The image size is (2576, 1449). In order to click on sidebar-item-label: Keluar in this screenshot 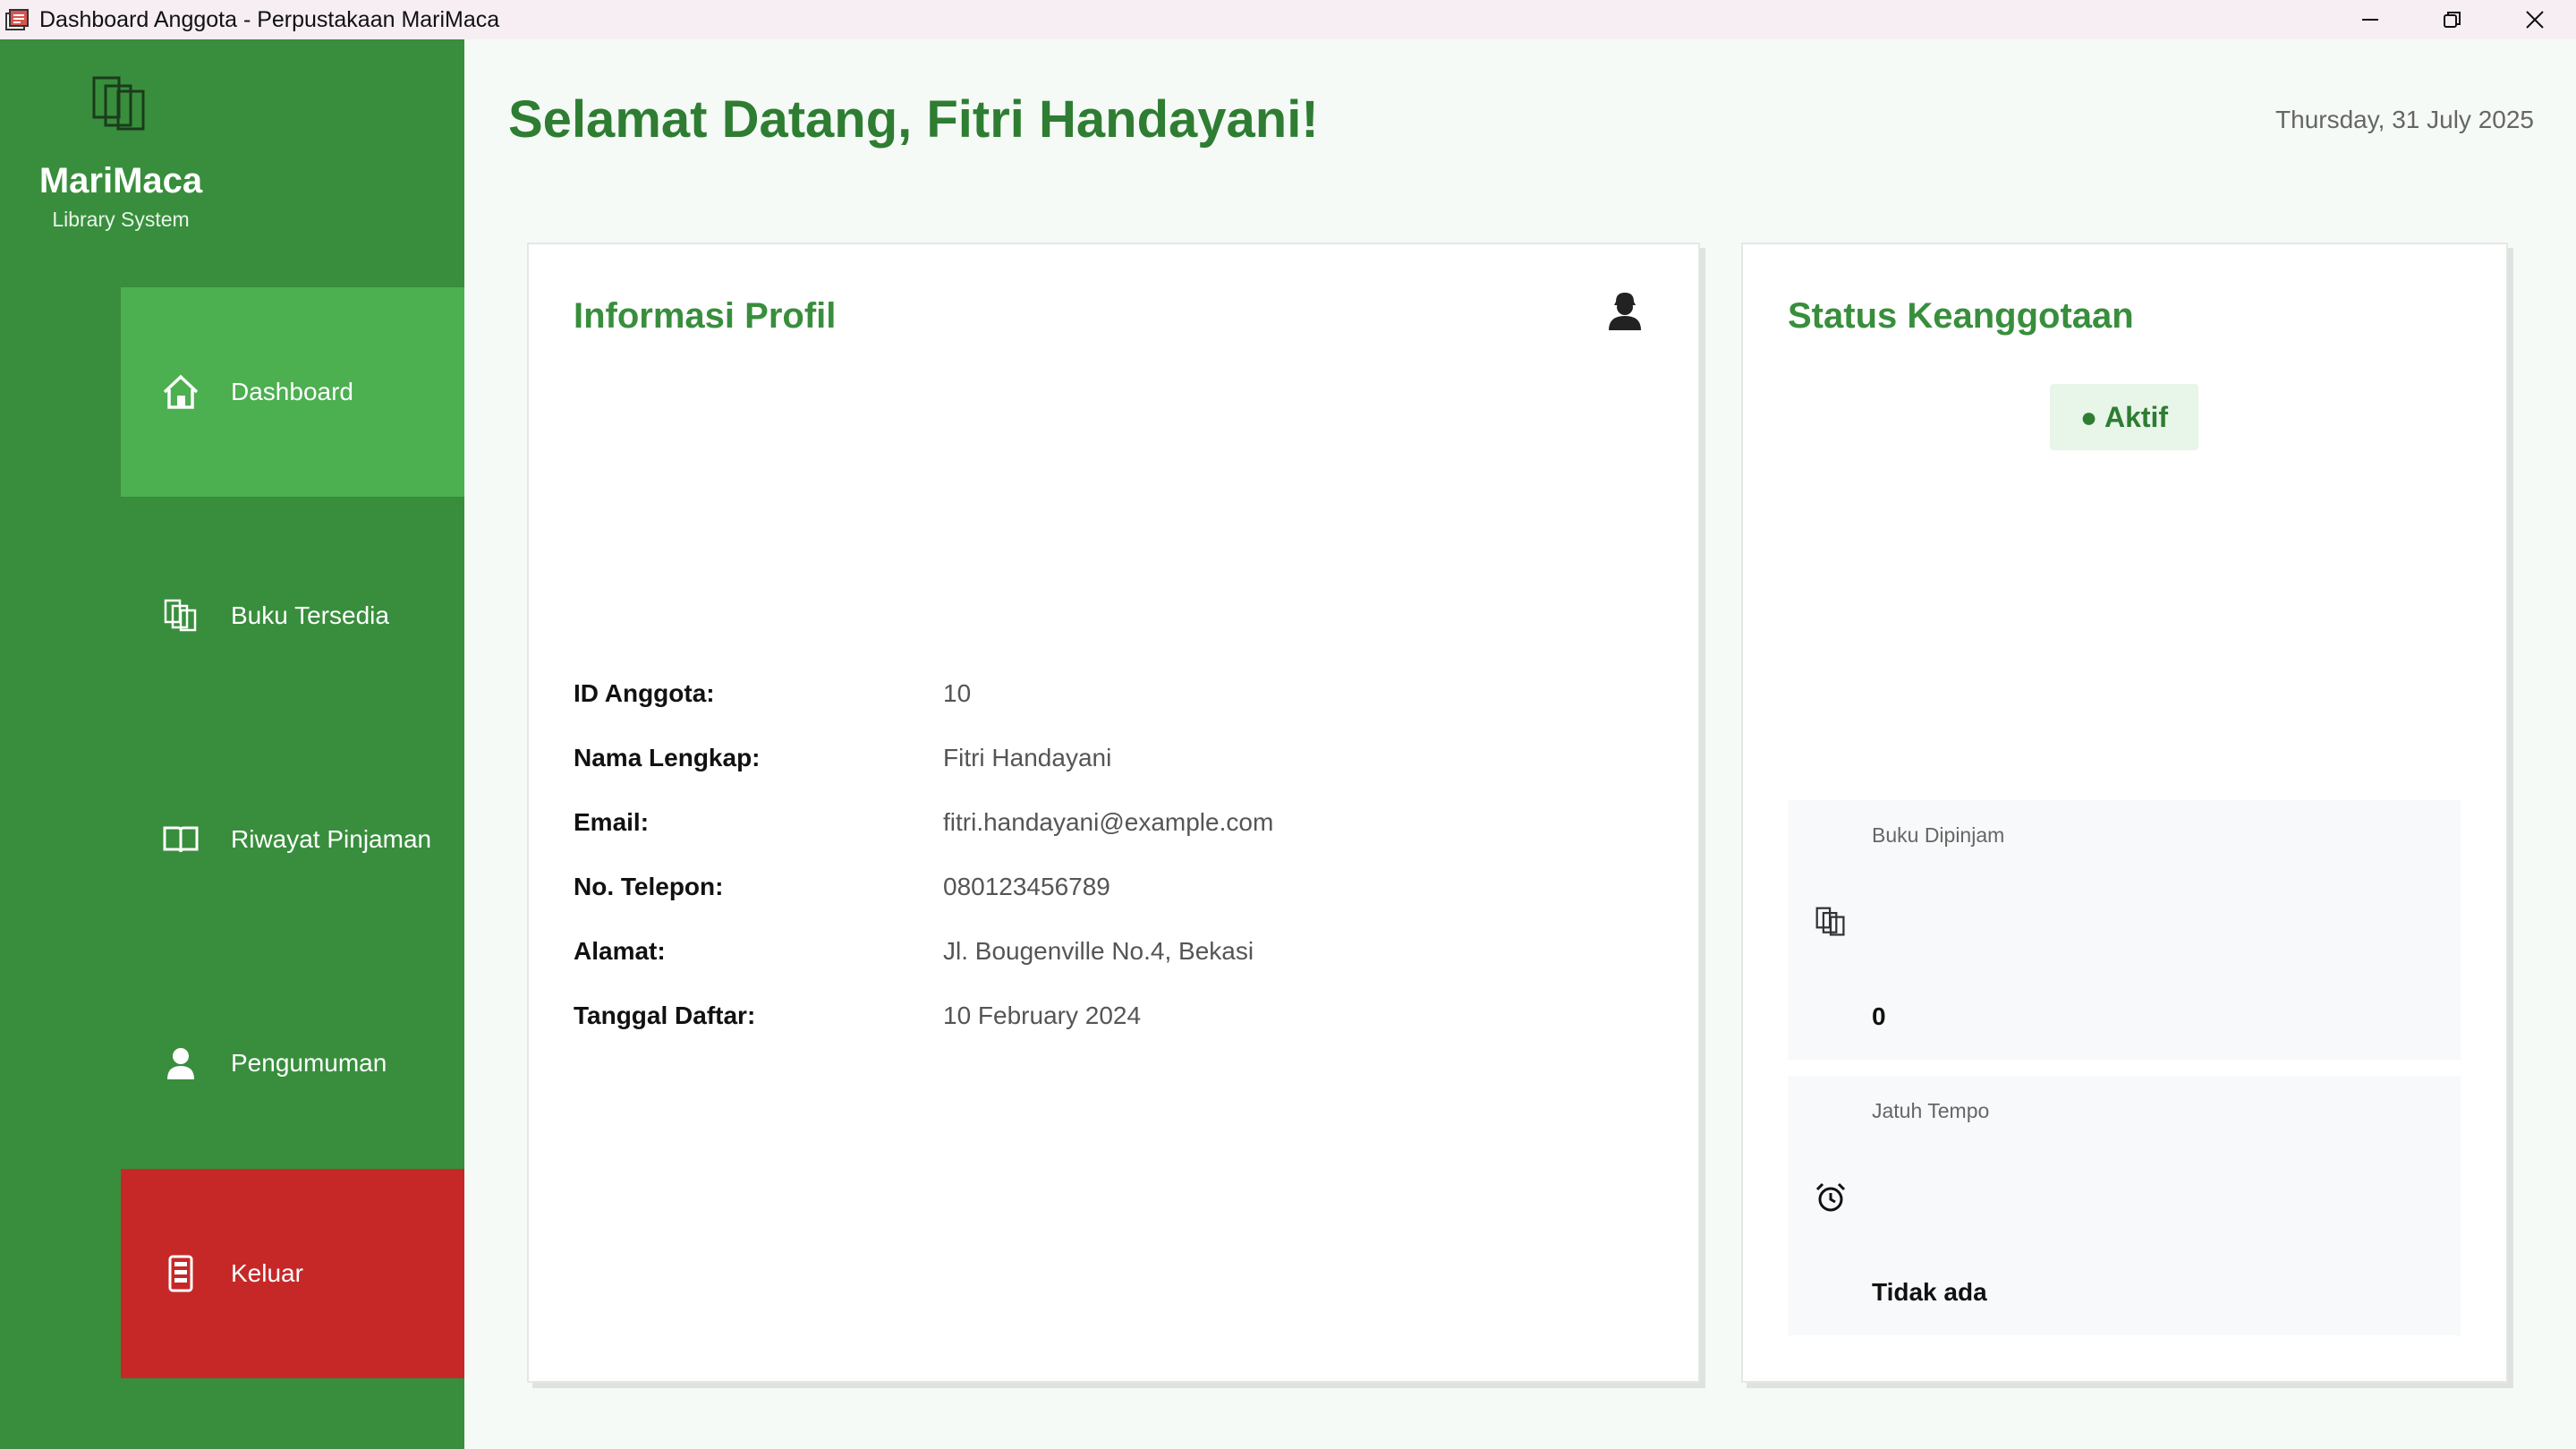, I will do `click(267, 1273)`.